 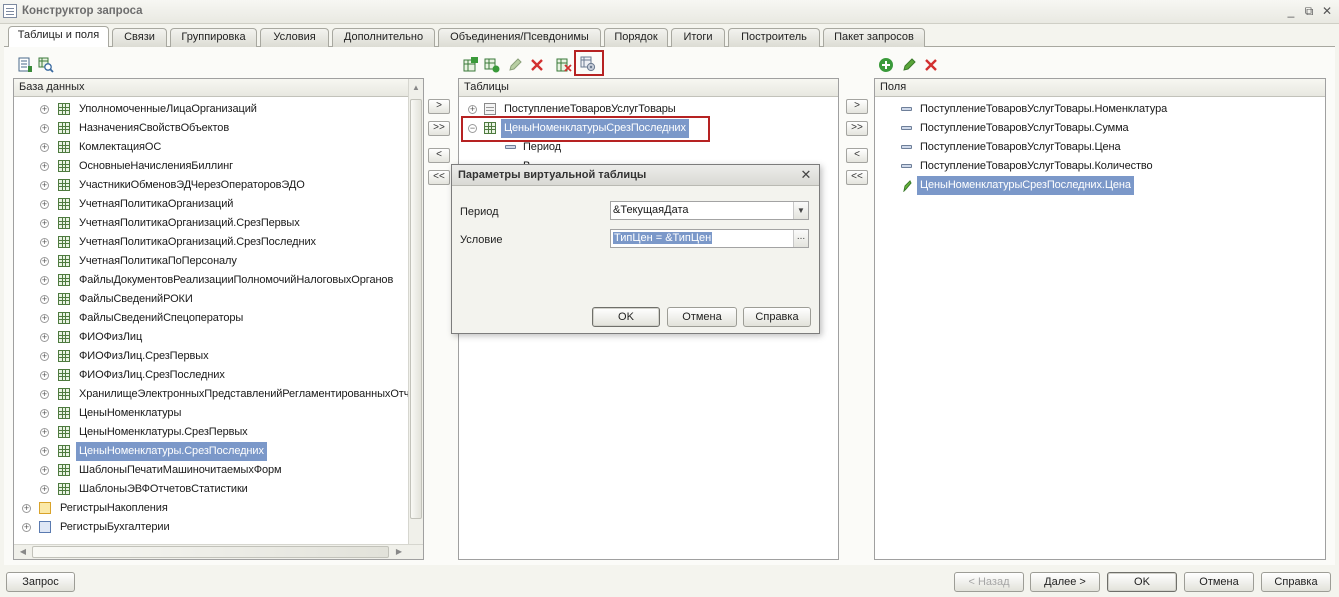 What do you see at coordinates (519, 37) in the screenshot?
I see `tab-unions-aliases: Объединения/Псевдонимы` at bounding box center [519, 37].